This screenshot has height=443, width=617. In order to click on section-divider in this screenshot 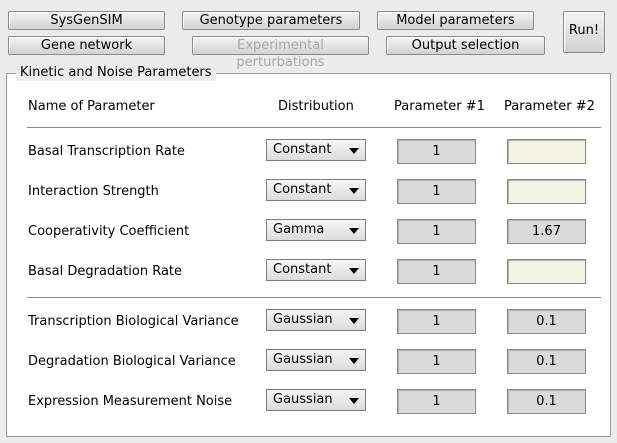, I will do `click(314, 297)`.